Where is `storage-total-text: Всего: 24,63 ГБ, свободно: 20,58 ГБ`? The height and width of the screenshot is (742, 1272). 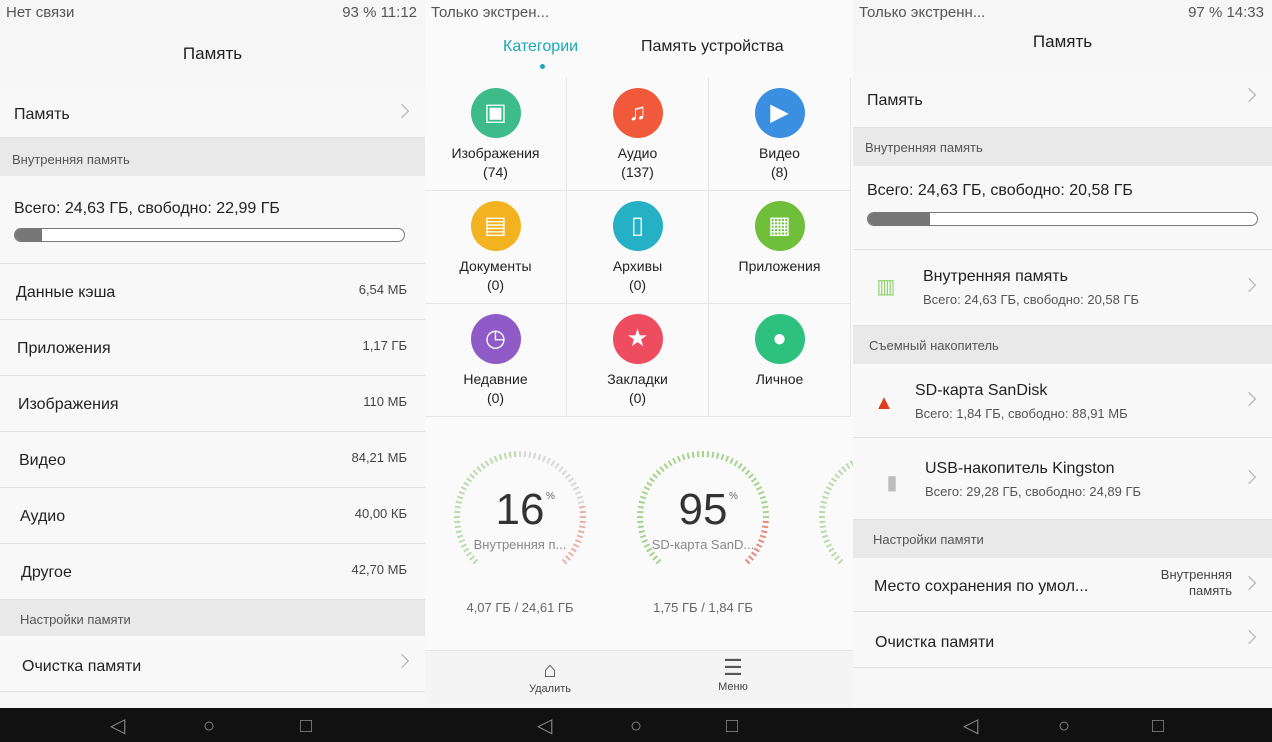
storage-total-text: Всего: 24,63 ГБ, свободно: 20,58 ГБ is located at coordinates (1000, 190).